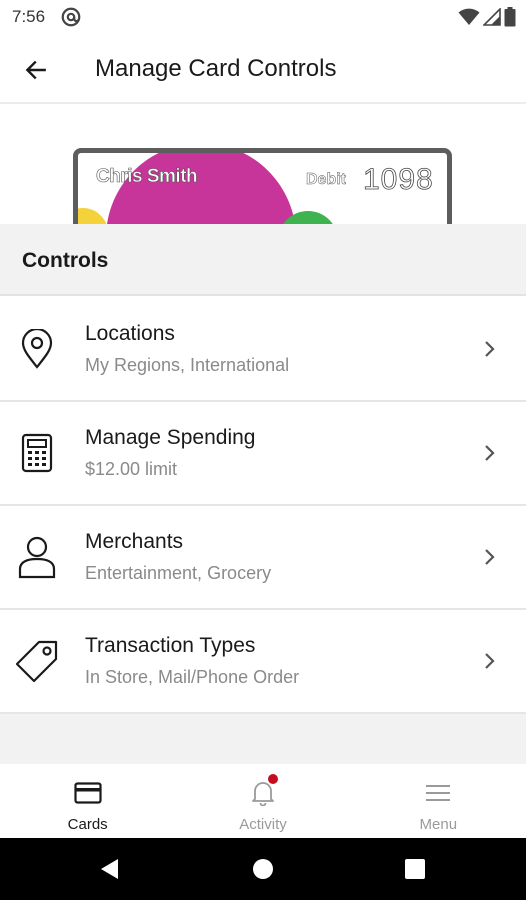 The width and height of the screenshot is (526, 900). I want to click on bottom-nav: Cards Activity Menu, so click(263, 801).